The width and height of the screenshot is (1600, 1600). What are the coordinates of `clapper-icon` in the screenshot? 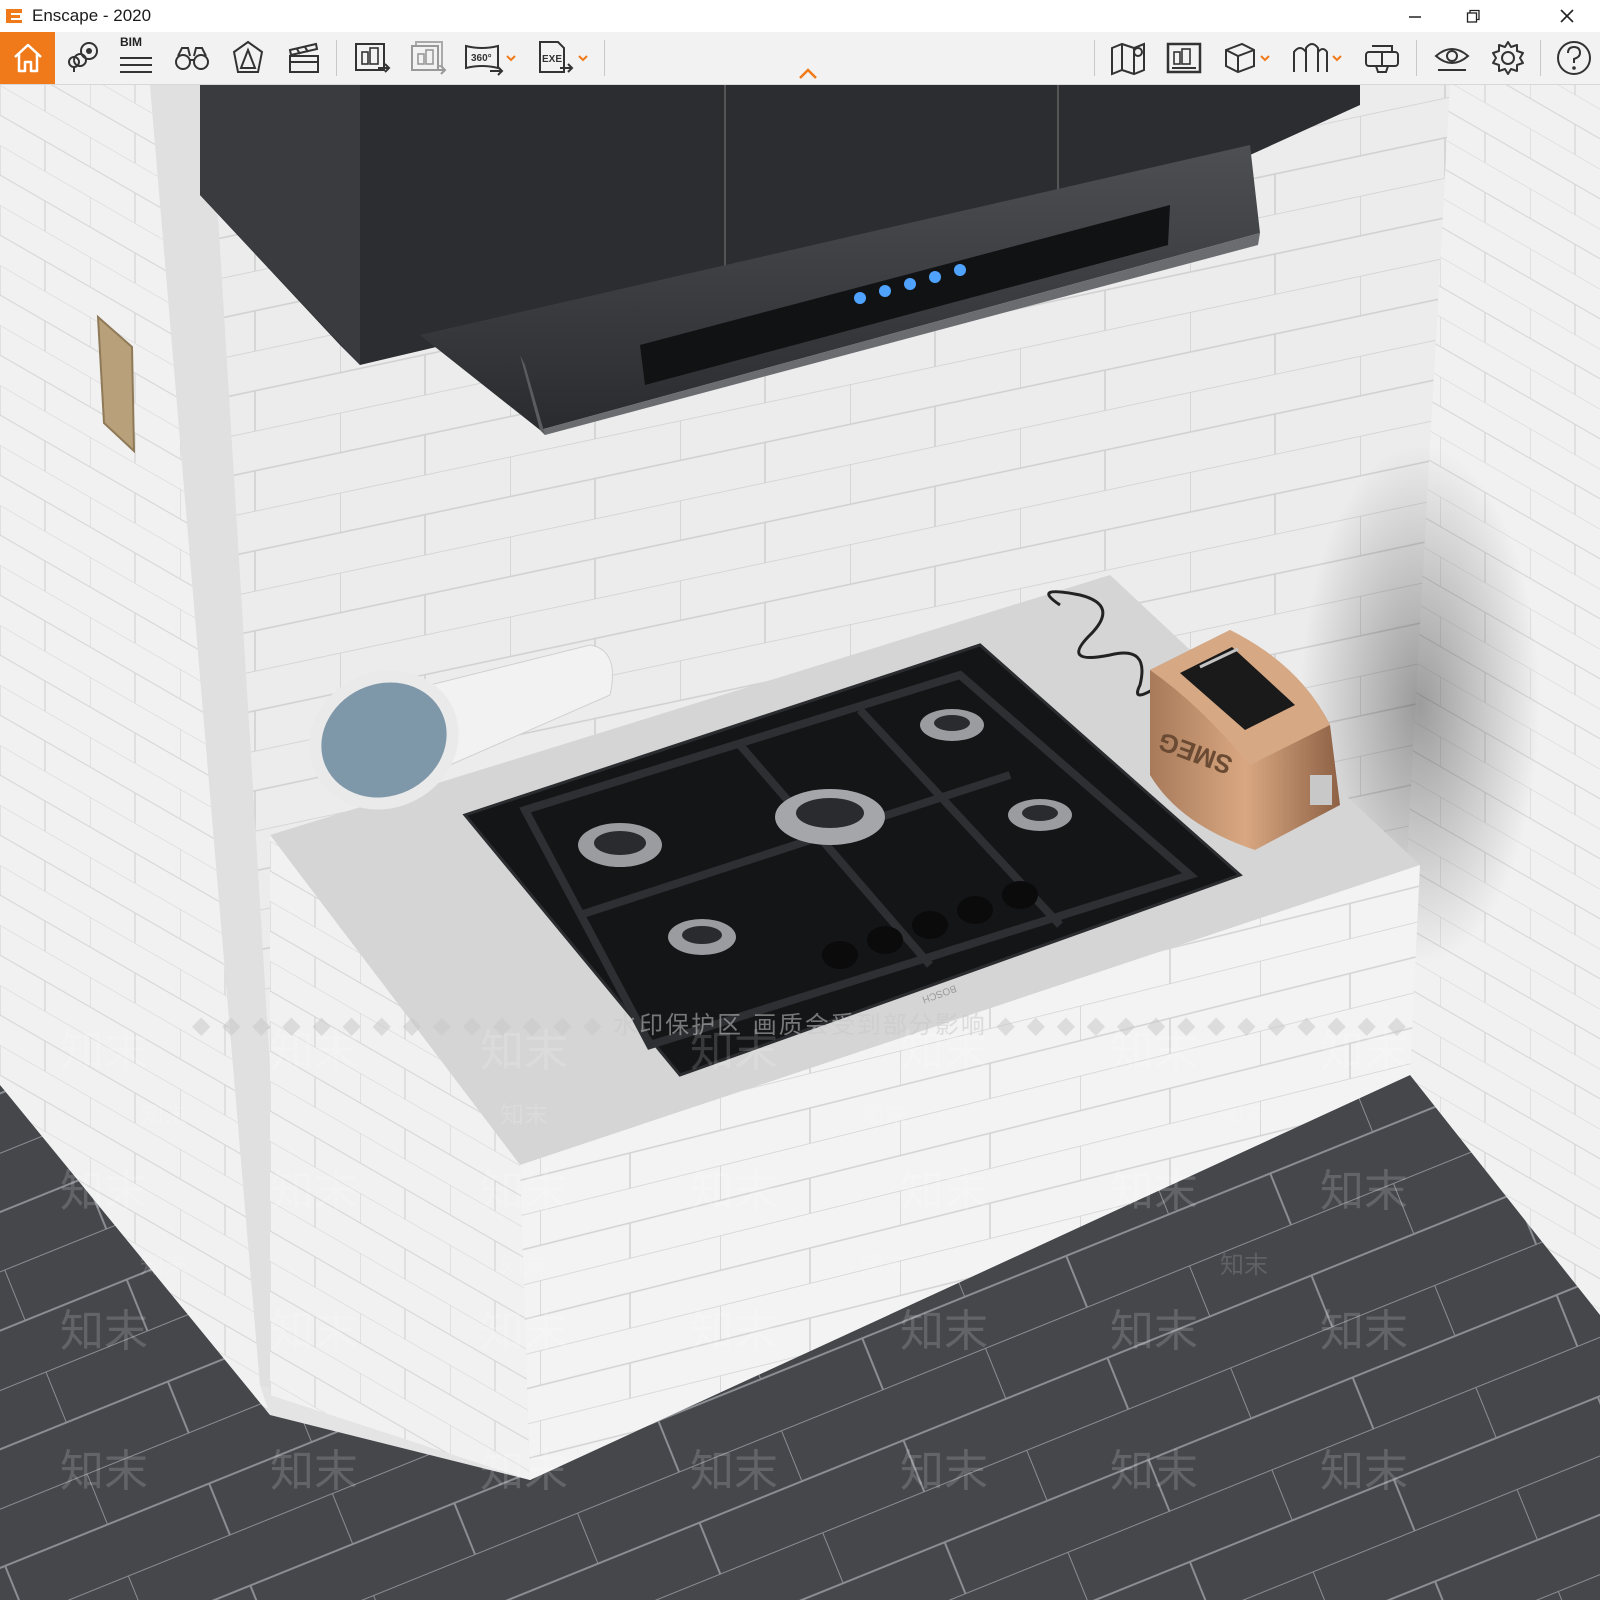 It's located at (303, 57).